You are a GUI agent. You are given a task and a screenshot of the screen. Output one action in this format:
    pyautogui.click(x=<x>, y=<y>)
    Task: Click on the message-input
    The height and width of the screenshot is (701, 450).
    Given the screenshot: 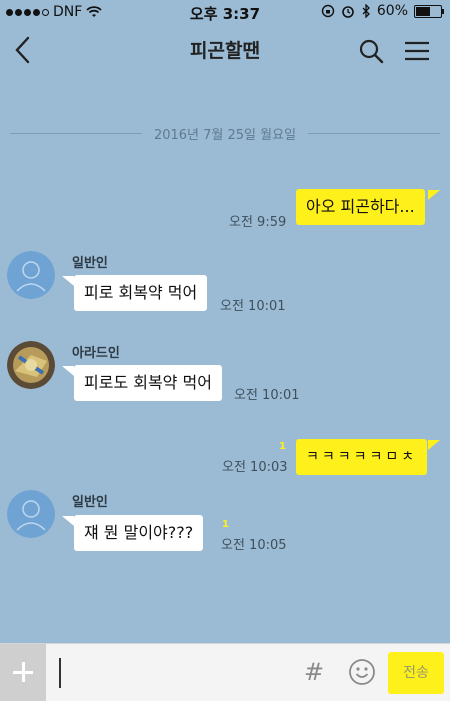 What is the action you would take?
    pyautogui.click(x=171, y=672)
    